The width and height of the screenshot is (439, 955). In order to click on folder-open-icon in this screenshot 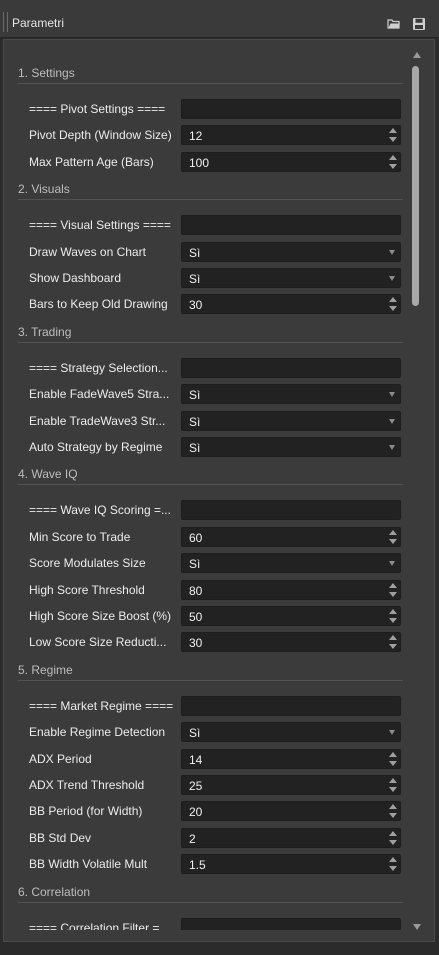, I will do `click(394, 24)`.